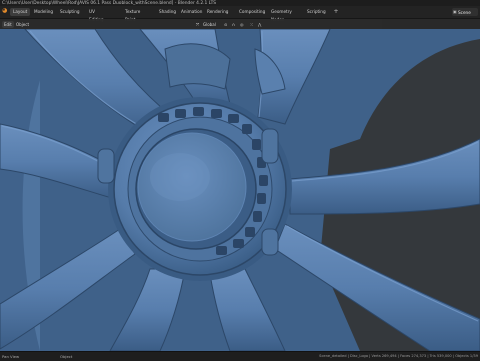 This screenshot has height=361, width=480. I want to click on orientation-icon: ⤧, so click(197, 24).